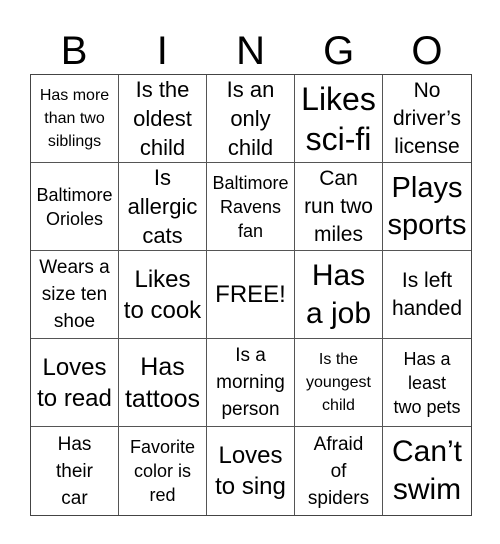 Image resolution: width=500 pixels, height=544 pixels. I want to click on cell-text: Has more than two siblings, so click(74, 118).